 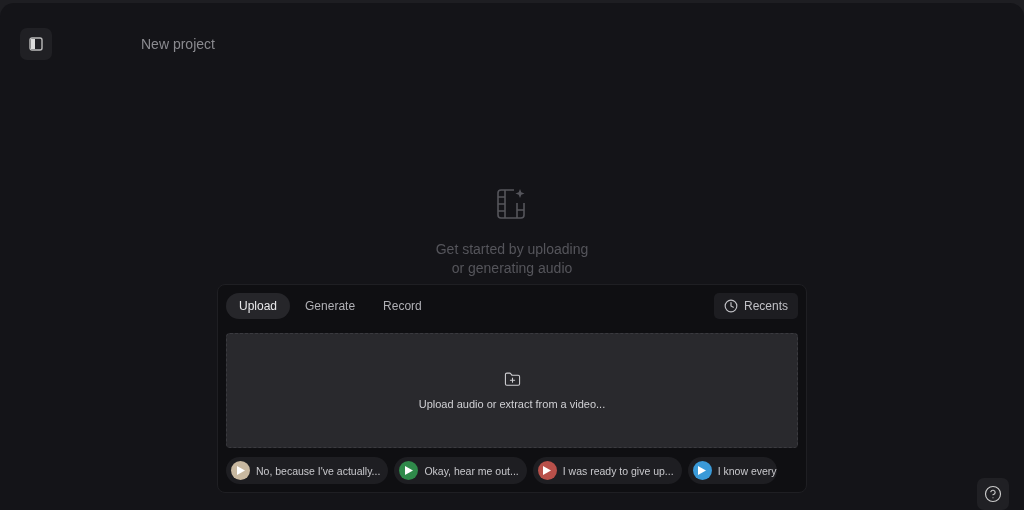 What do you see at coordinates (258, 306) in the screenshot?
I see `tab: Upload` at bounding box center [258, 306].